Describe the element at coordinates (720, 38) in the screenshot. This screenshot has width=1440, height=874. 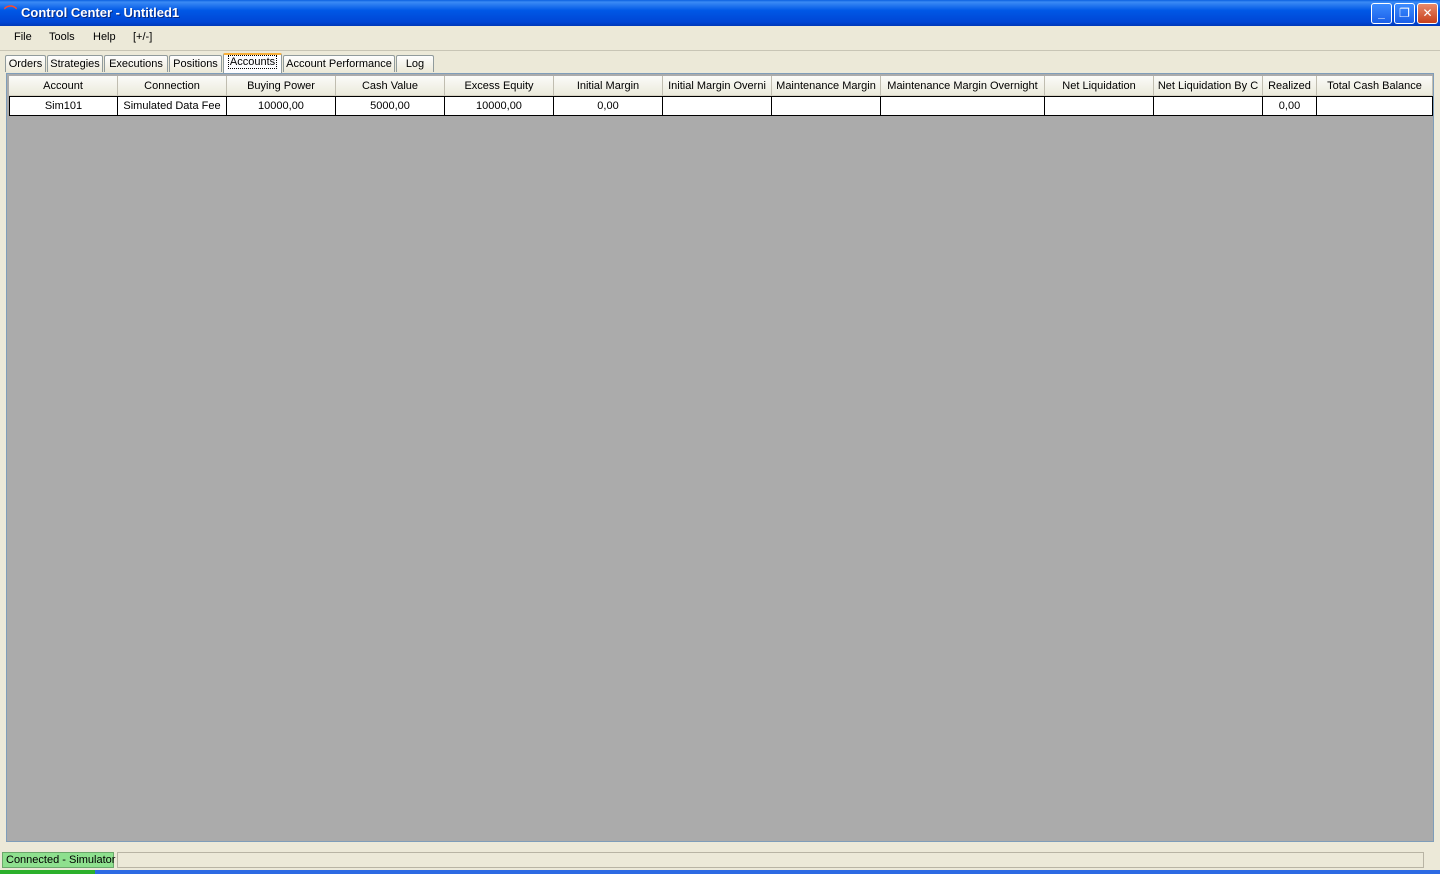
I see `menu-bar: File Tools Help [+/-]` at that location.